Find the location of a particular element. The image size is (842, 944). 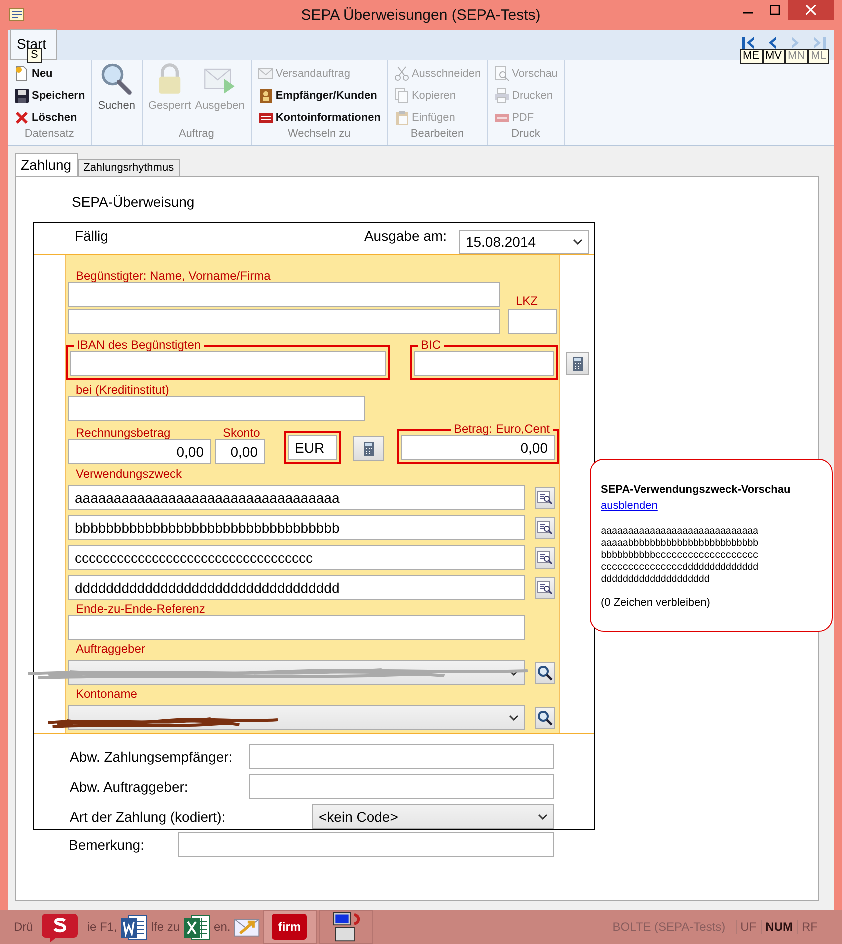

input-field: dddddddddddddddddddddddddddddddddd is located at coordinates (296, 587).